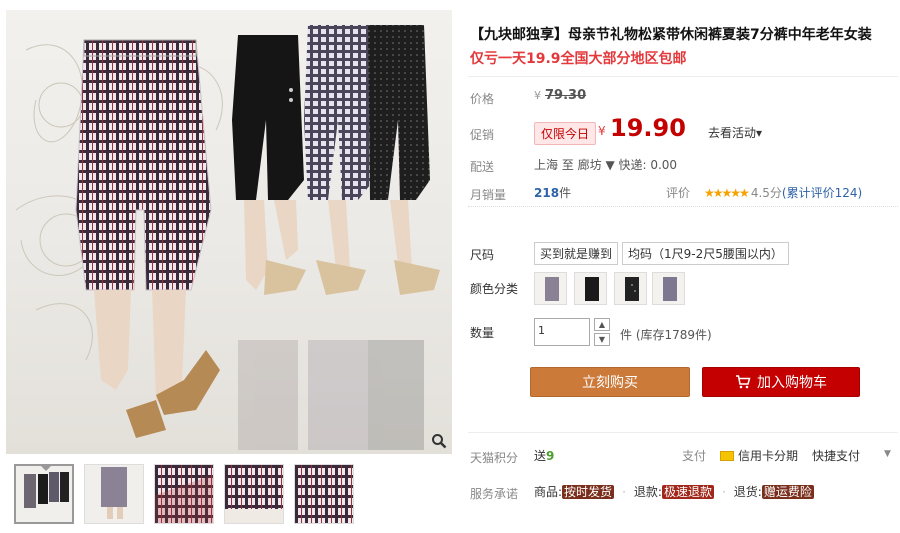 This screenshot has height=533, width=900. I want to click on size-option-2: 均码（1尺9-2尺5腰围以内）, so click(705, 253).